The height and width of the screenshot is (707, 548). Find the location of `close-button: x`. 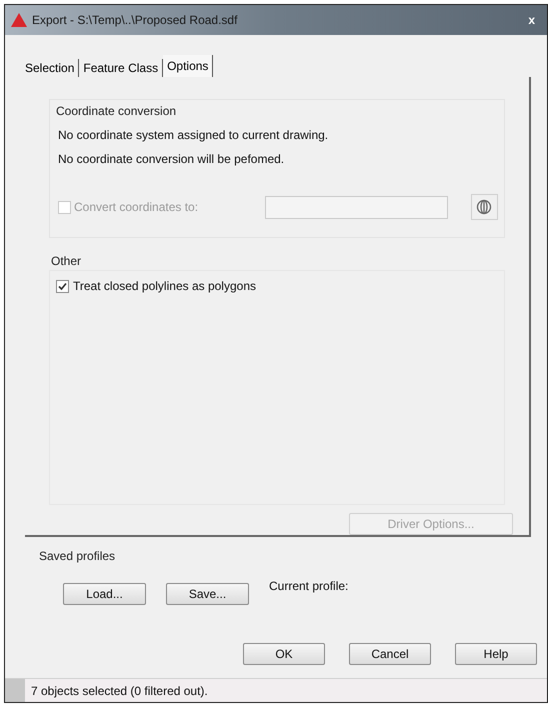

close-button: x is located at coordinates (531, 20).